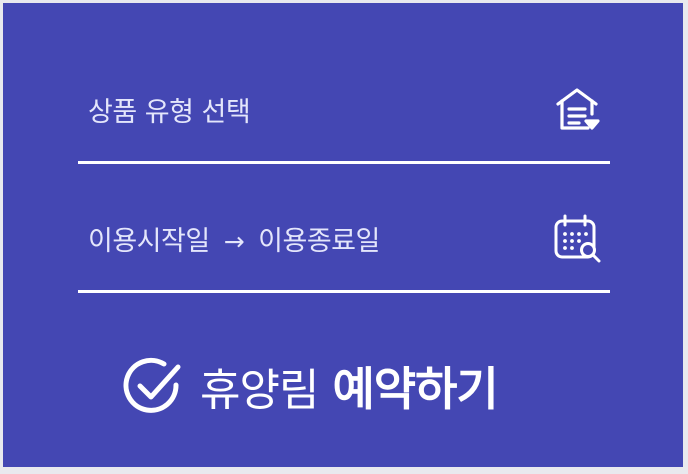 This screenshot has width=688, height=474. What do you see at coordinates (169, 112) in the screenshot?
I see `product-type-label: 상품 유형 선택` at bounding box center [169, 112].